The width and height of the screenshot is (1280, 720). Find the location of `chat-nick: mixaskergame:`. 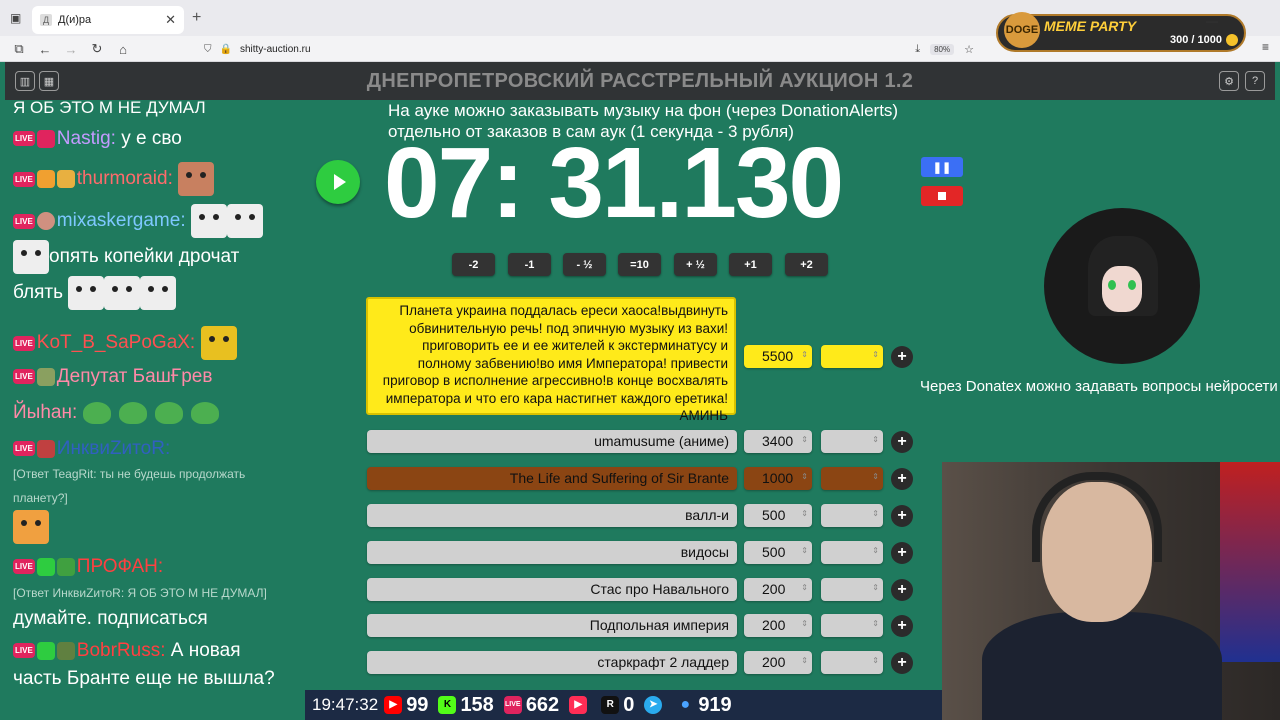

chat-nick: mixaskergame: is located at coordinates (121, 220).